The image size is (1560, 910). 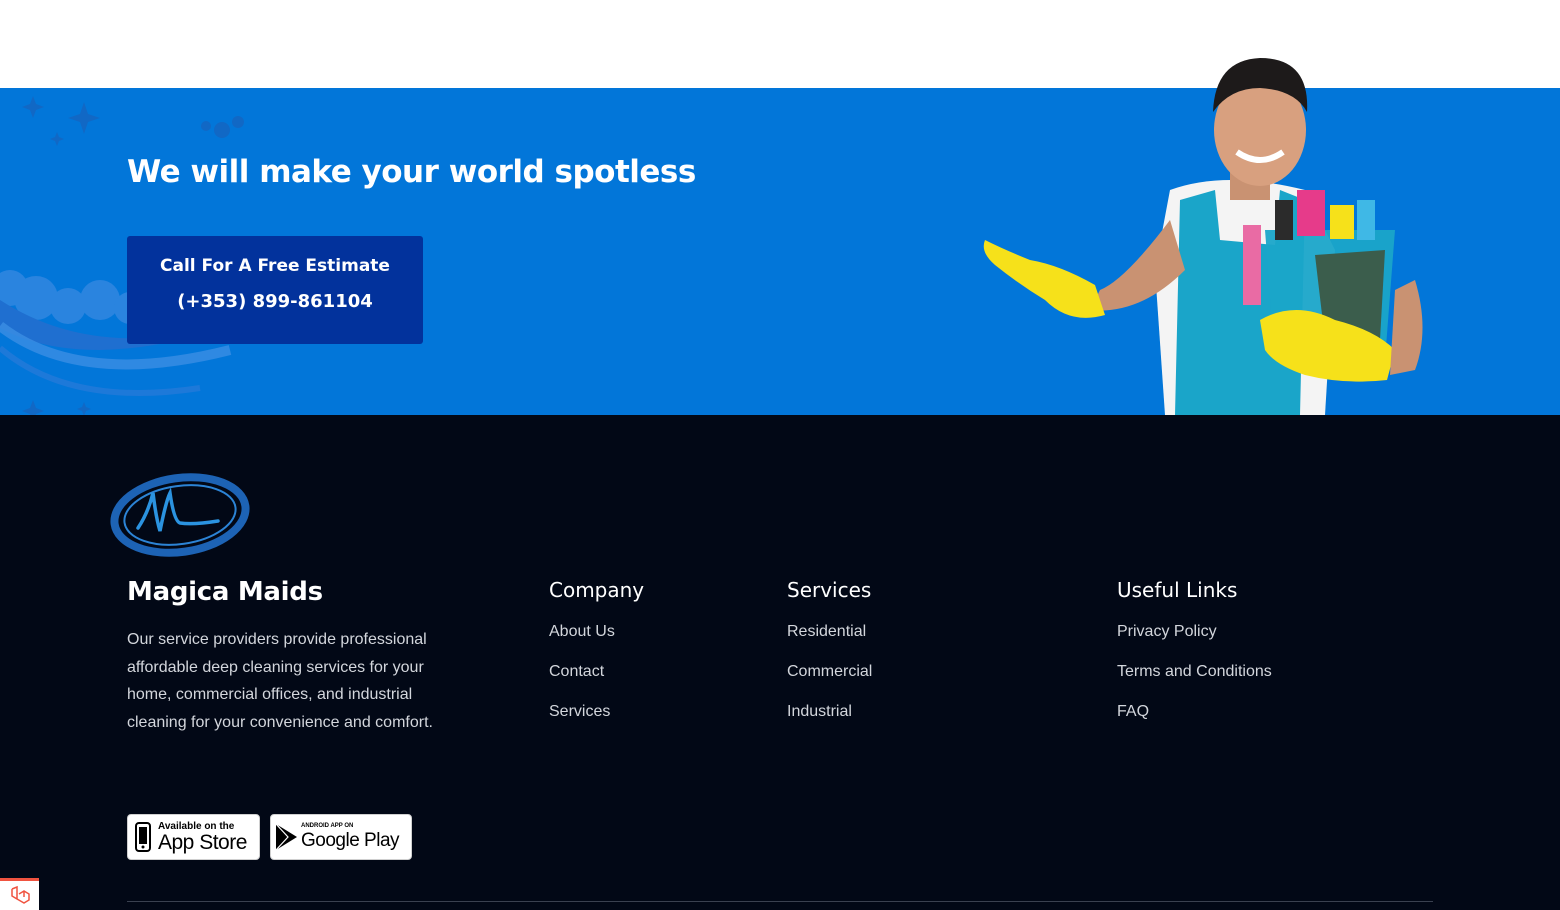 What do you see at coordinates (596, 643) in the screenshot?
I see `footer-link-about-us: About Us` at bounding box center [596, 643].